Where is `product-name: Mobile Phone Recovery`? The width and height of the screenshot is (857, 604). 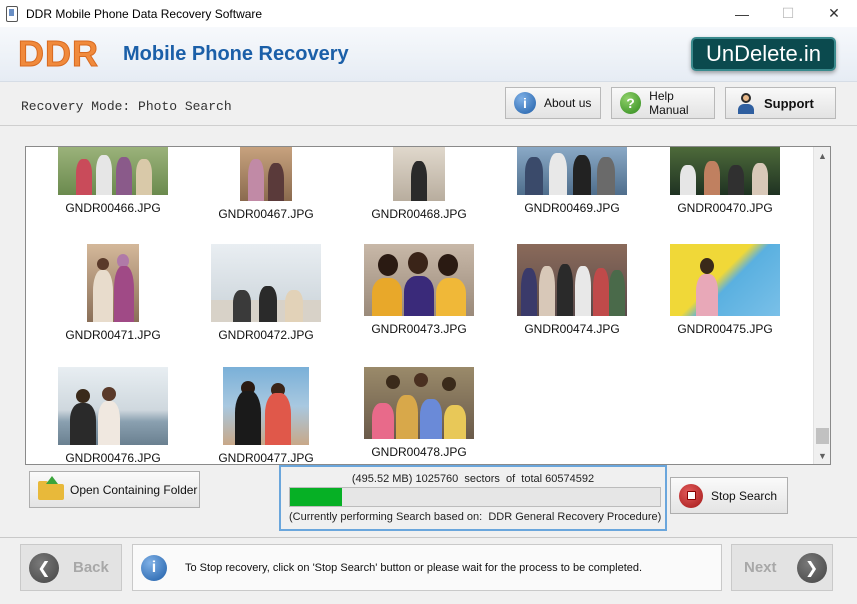 product-name: Mobile Phone Recovery is located at coordinates (236, 54).